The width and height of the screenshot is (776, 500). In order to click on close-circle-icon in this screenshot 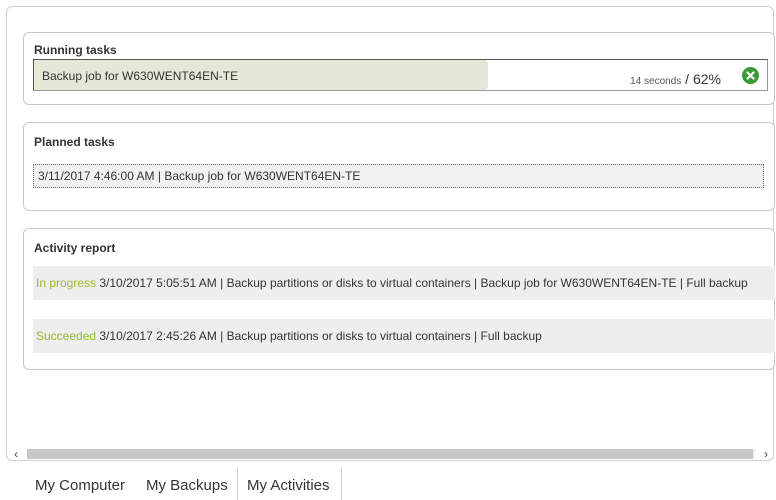, I will do `click(750, 75)`.